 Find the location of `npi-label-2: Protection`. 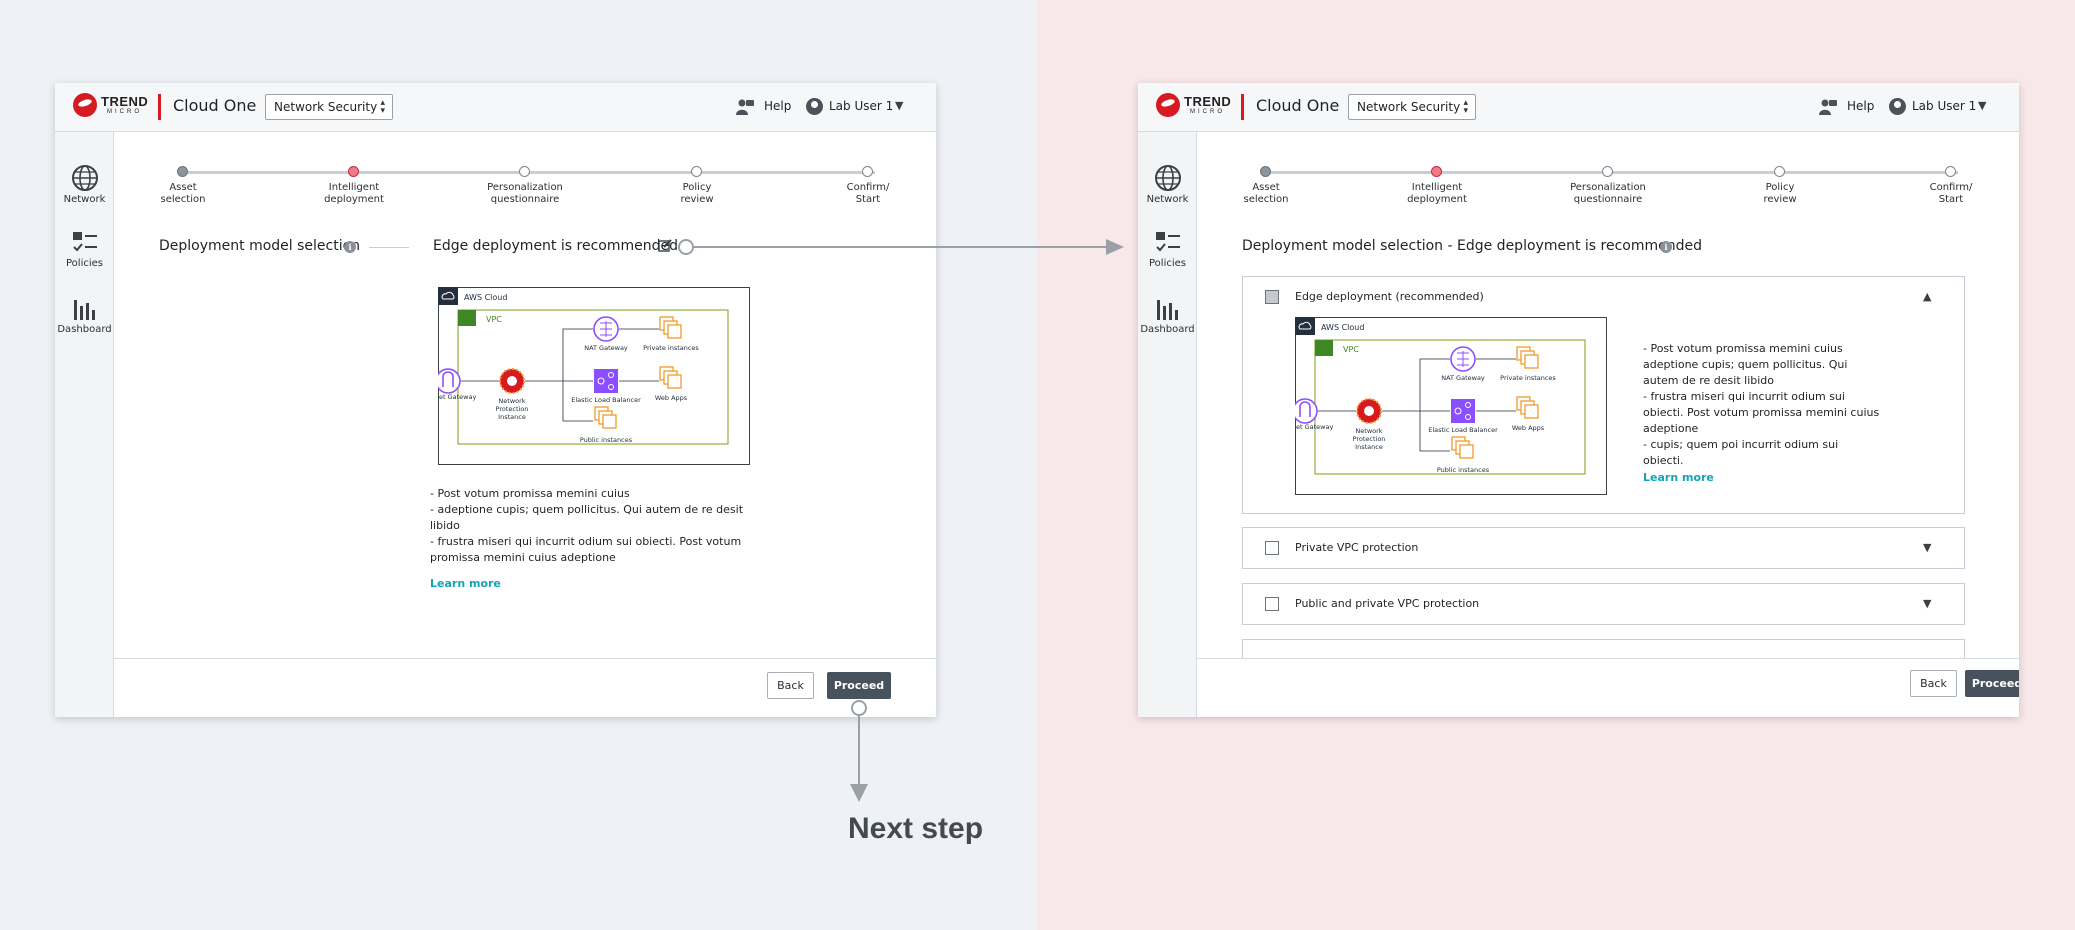

npi-label-2: Protection is located at coordinates (512, 409).